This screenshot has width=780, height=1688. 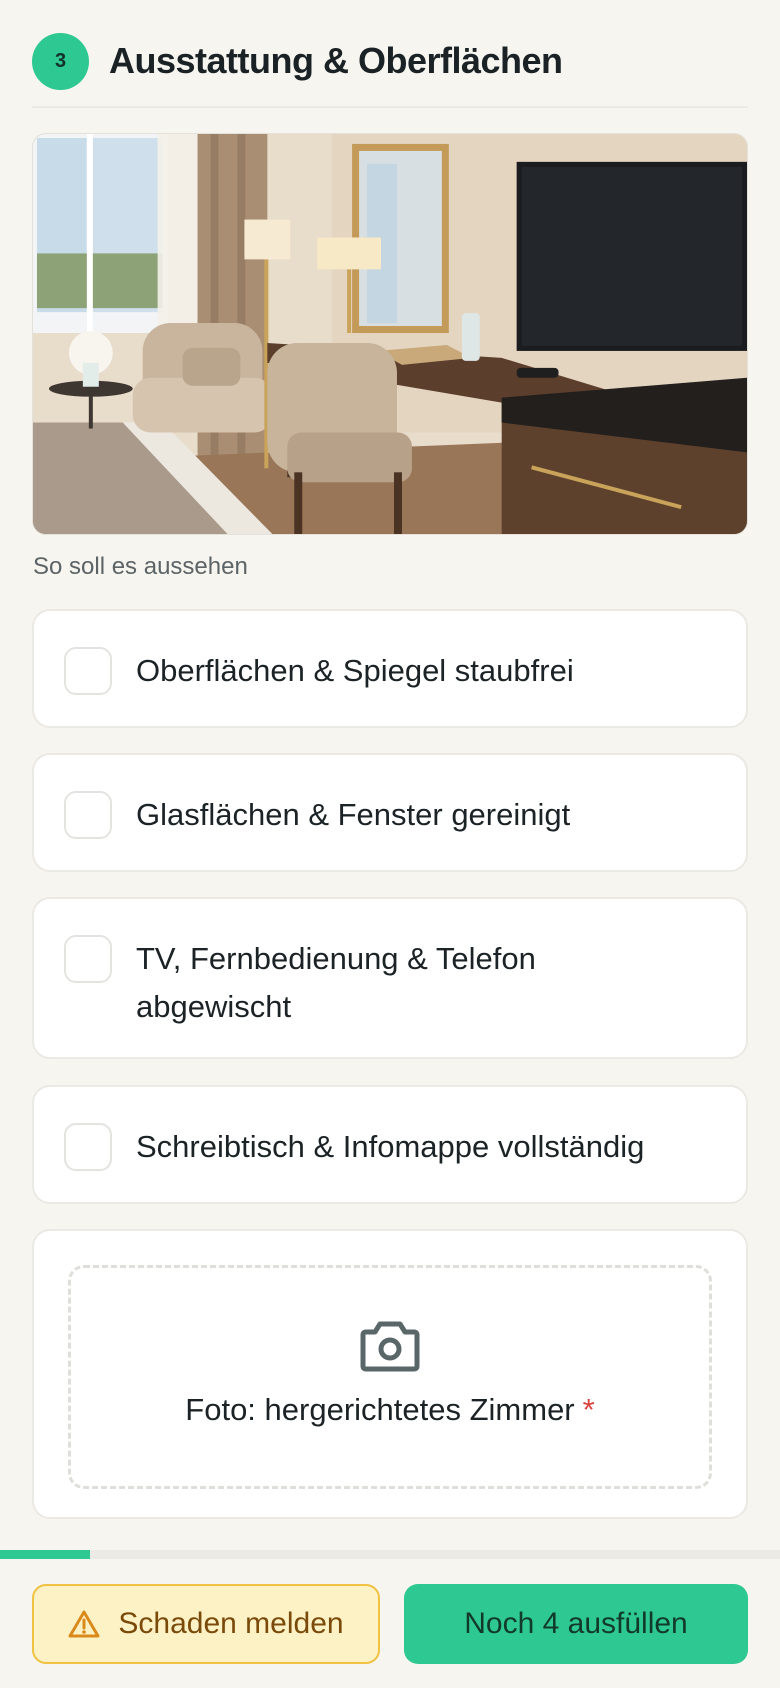 What do you see at coordinates (390, 1409) in the screenshot?
I see `photo-upload-label: Foto: hergerichtetes Zimmer *` at bounding box center [390, 1409].